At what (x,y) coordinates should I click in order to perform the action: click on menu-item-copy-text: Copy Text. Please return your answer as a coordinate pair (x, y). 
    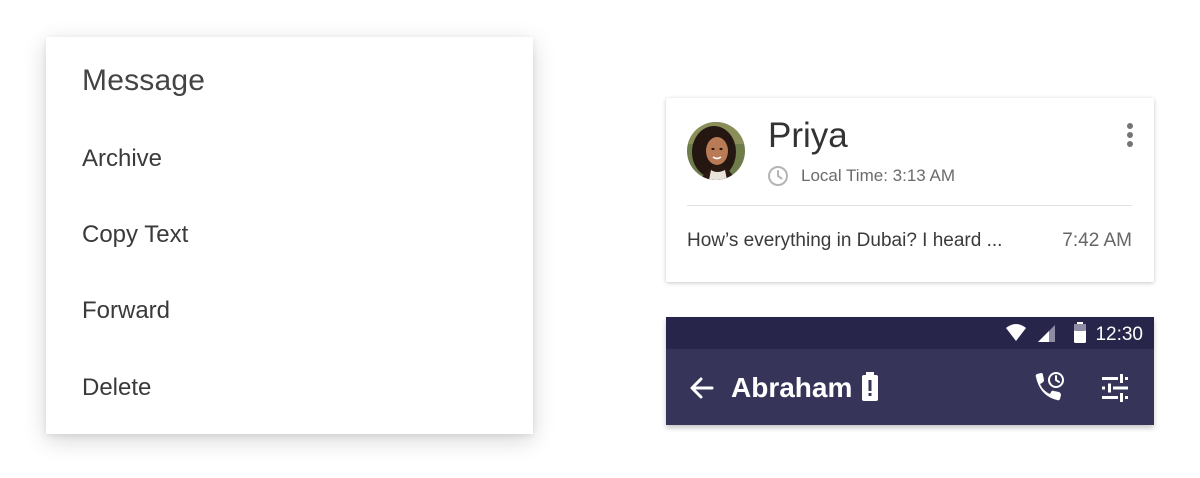
    Looking at the image, I should click on (292, 235).